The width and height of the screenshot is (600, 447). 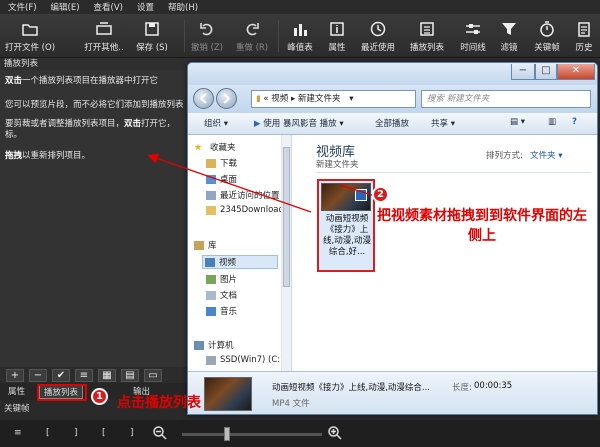 I want to click on playlist-details-view-button: ≡, so click(x=84, y=375).